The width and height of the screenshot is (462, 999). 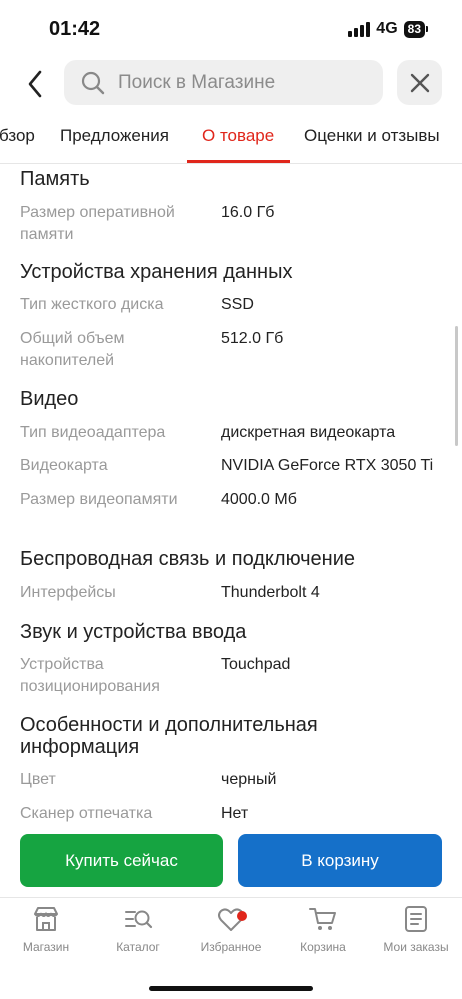 I want to click on nav-label: Избранное, so click(x=231, y=947).